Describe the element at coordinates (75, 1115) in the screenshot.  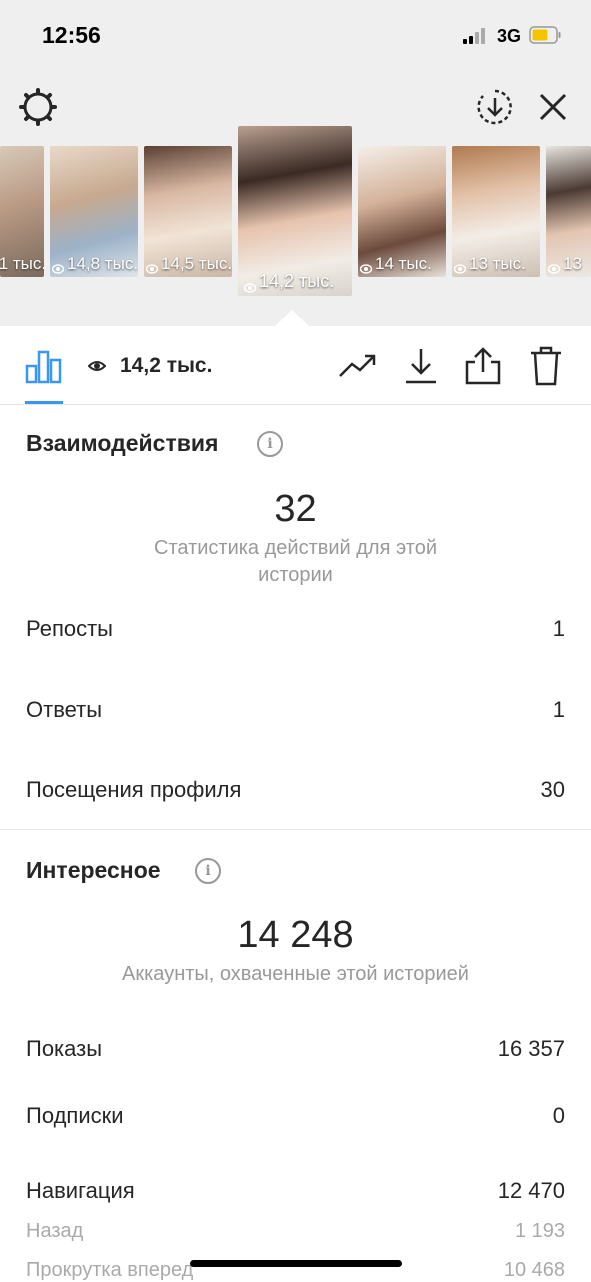
I see `stat-label: Подписки` at that location.